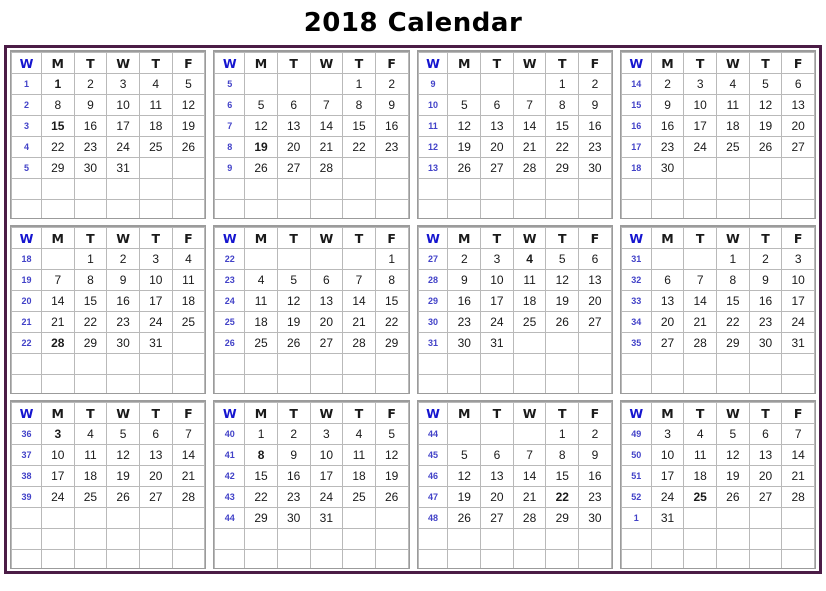 The image size is (826, 591). Describe the element at coordinates (359, 280) in the screenshot. I see `date-cell: 7` at that location.